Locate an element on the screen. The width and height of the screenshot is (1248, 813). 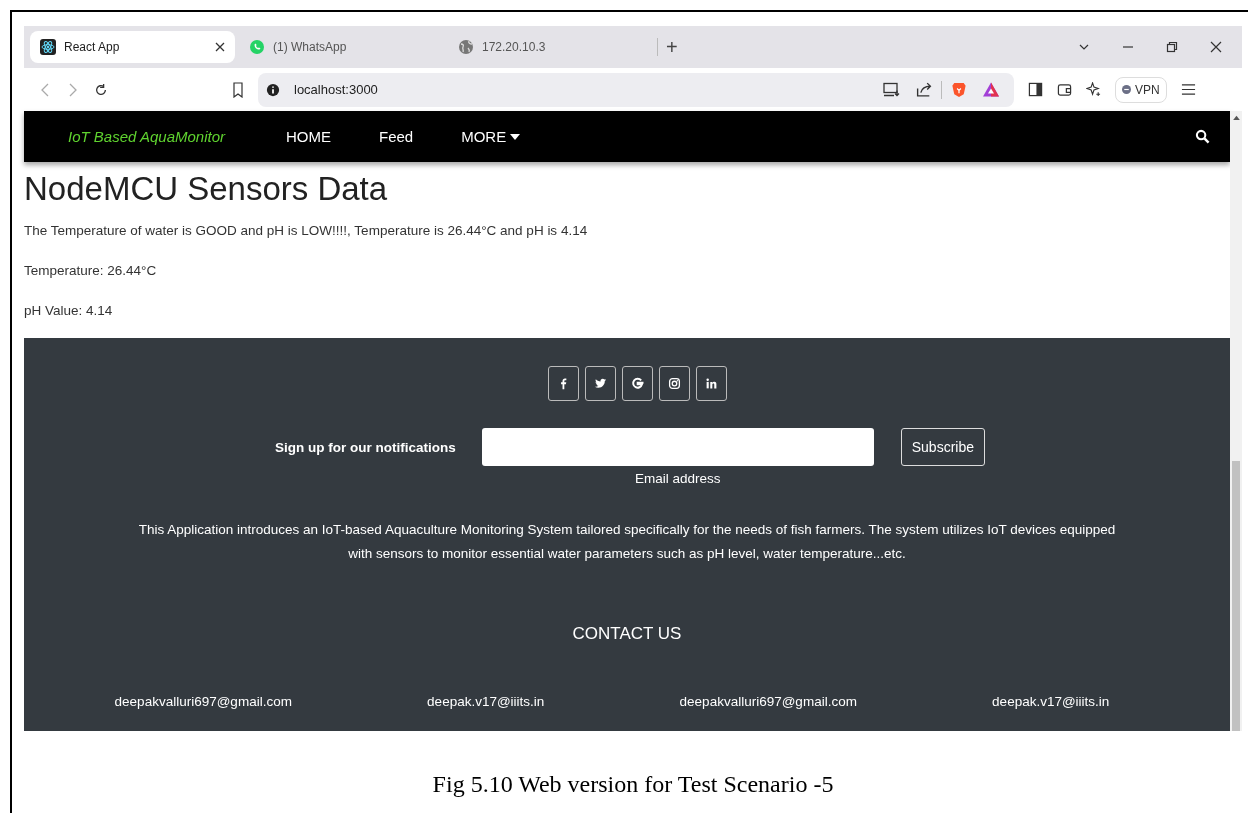
browser-tab: (1) WhatsApp is located at coordinates (341, 47).